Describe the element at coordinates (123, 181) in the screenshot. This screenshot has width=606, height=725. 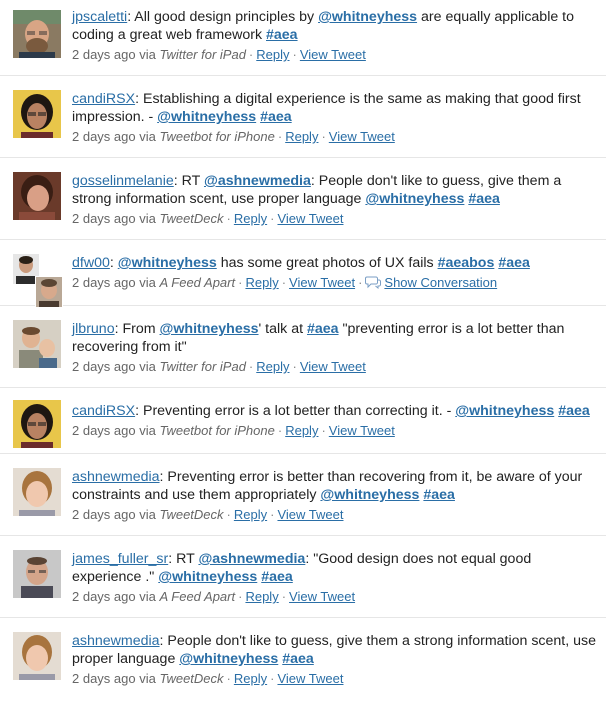
I see `tweet-username: gosselinmelanie` at that location.